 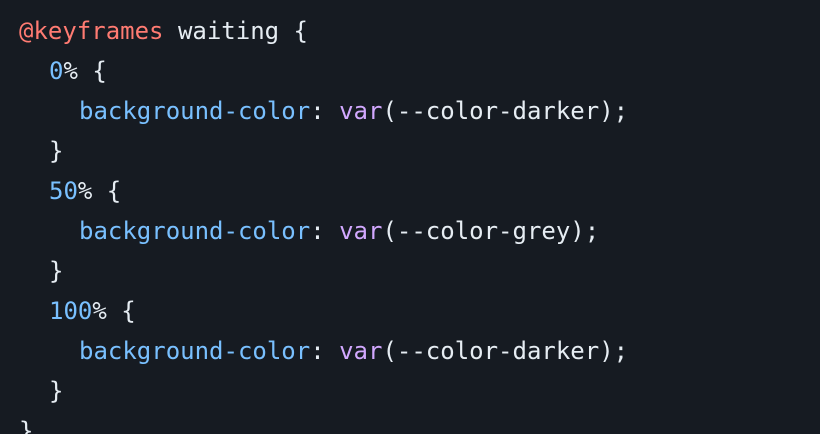 What do you see at coordinates (56, 71) in the screenshot?
I see `code-token-number: 0` at bounding box center [56, 71].